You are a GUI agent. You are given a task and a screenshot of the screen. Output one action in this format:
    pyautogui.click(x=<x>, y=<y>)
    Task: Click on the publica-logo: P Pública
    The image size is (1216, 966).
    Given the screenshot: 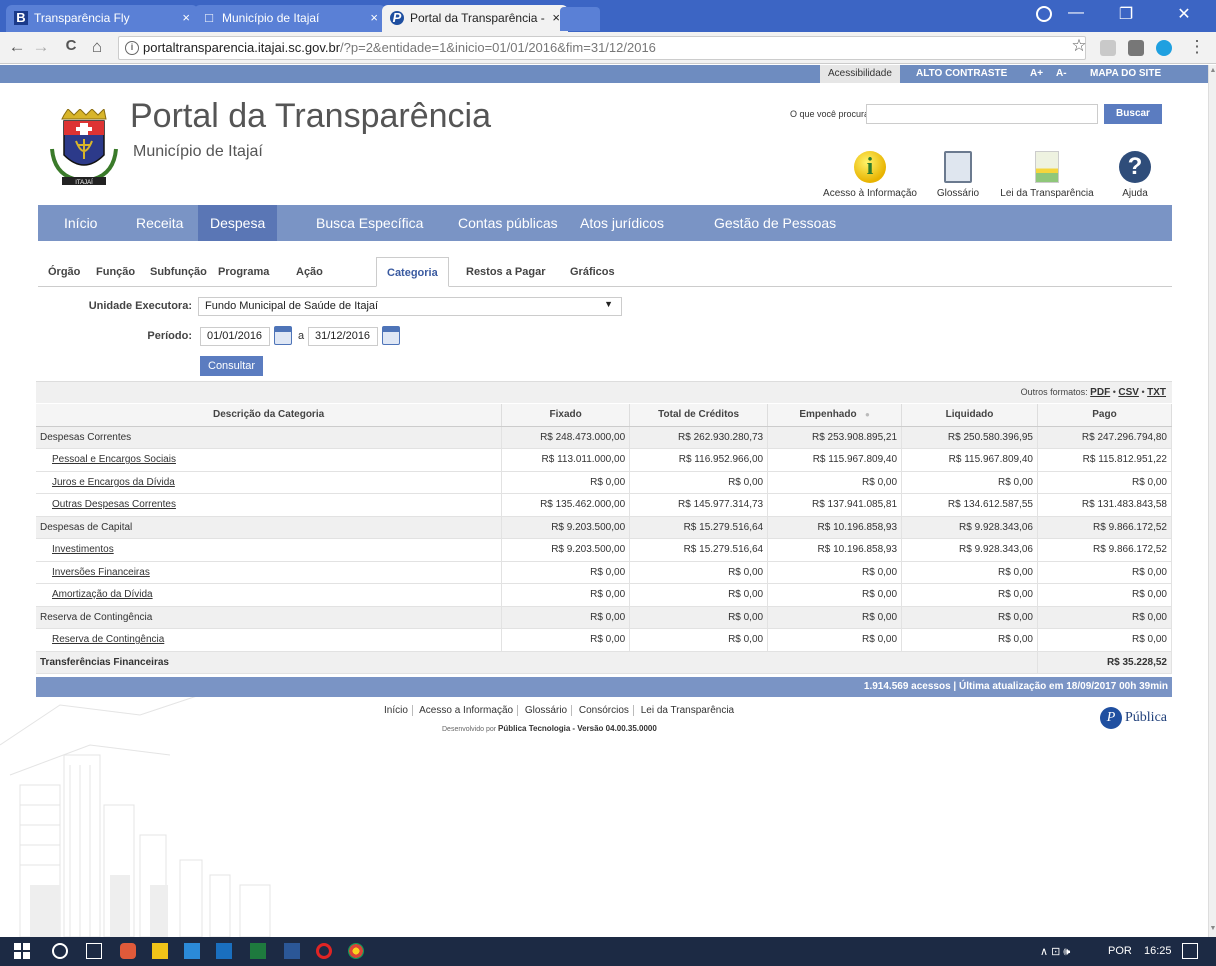 What is the action you would take?
    pyautogui.click(x=1133, y=718)
    